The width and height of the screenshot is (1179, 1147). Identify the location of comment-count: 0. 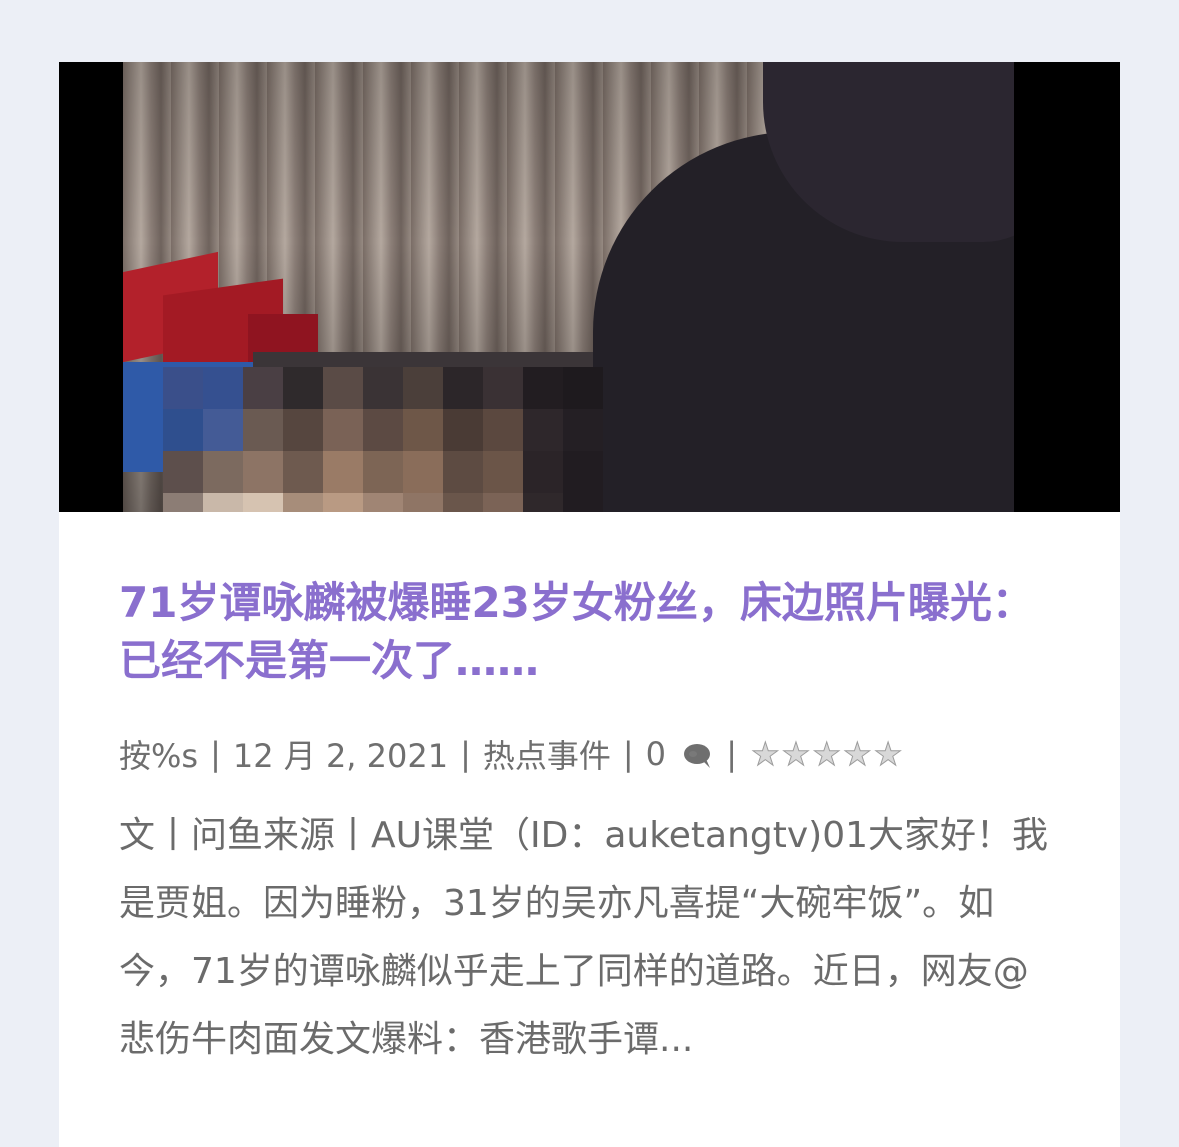
(656, 754).